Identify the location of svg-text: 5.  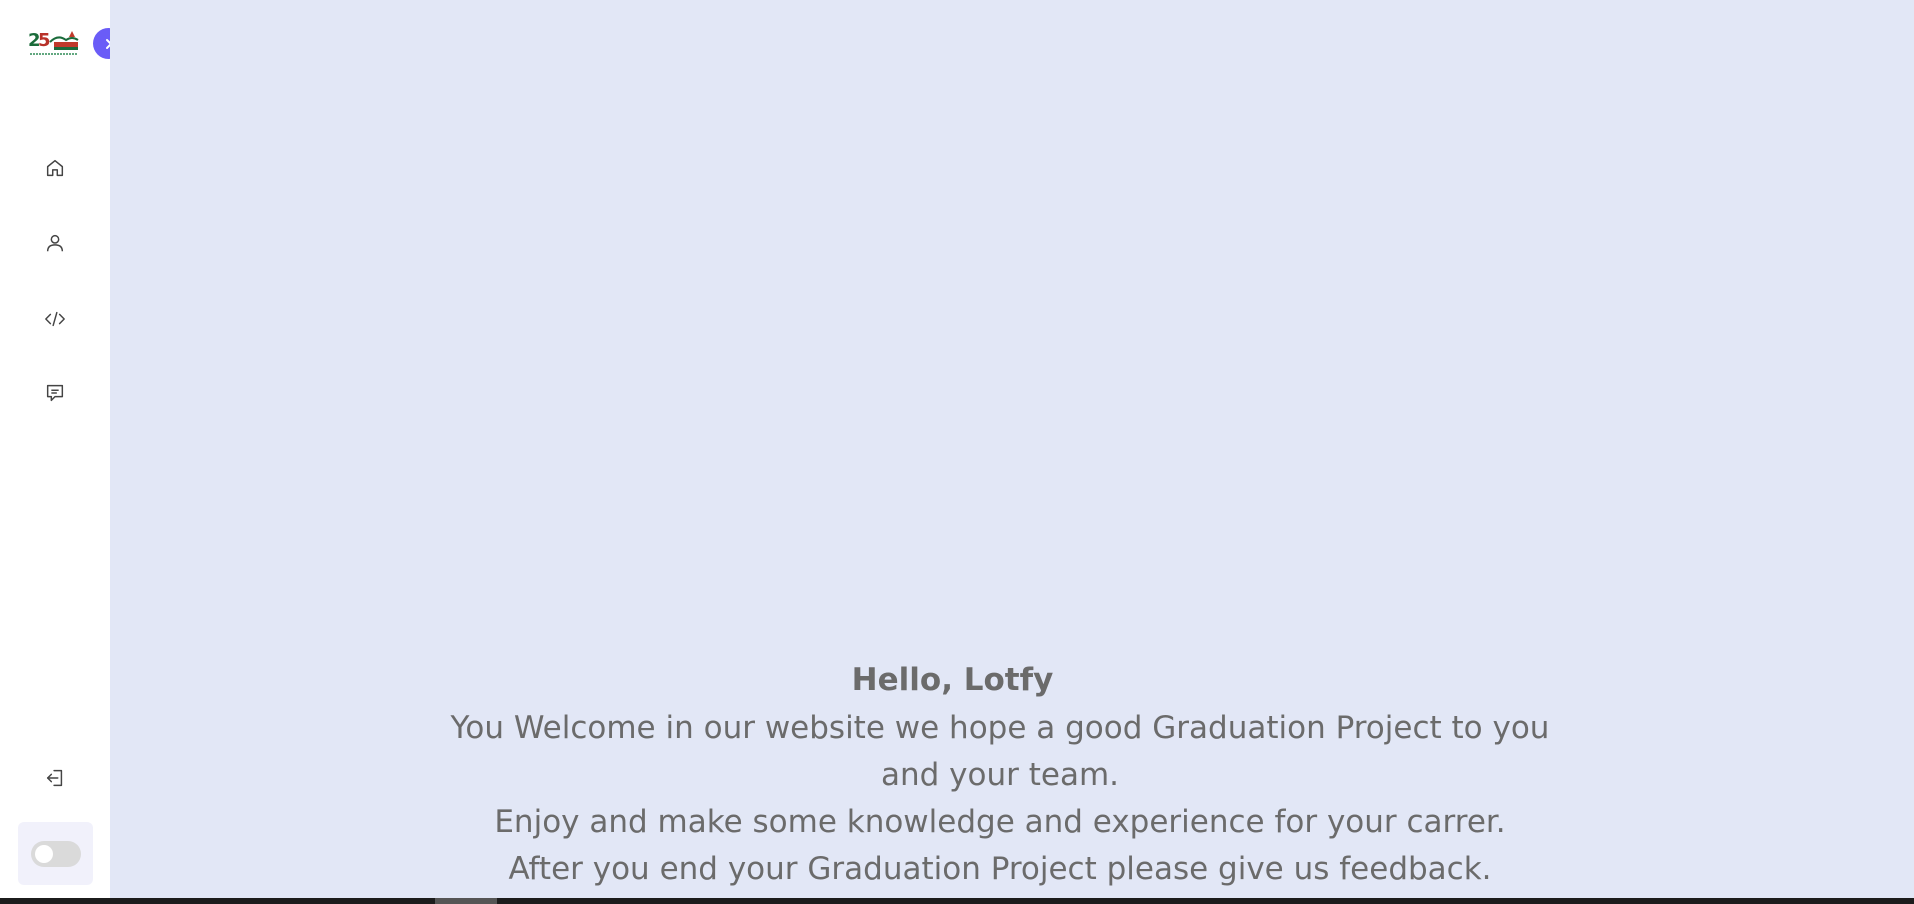
(44, 40).